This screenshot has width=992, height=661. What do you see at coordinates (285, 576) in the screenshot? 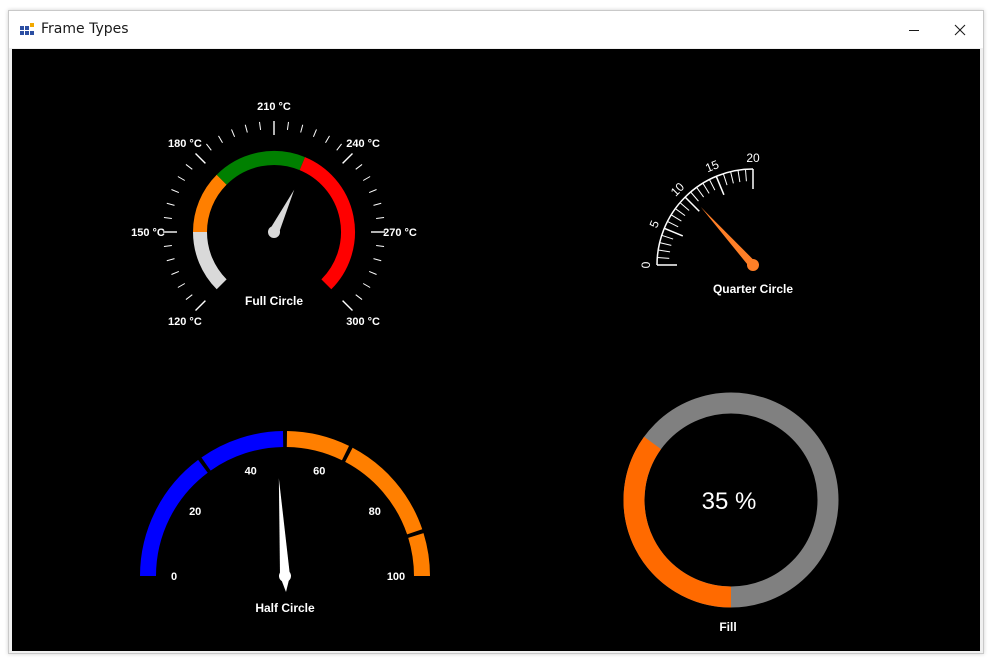
I see `half-circle-needle-cap` at bounding box center [285, 576].